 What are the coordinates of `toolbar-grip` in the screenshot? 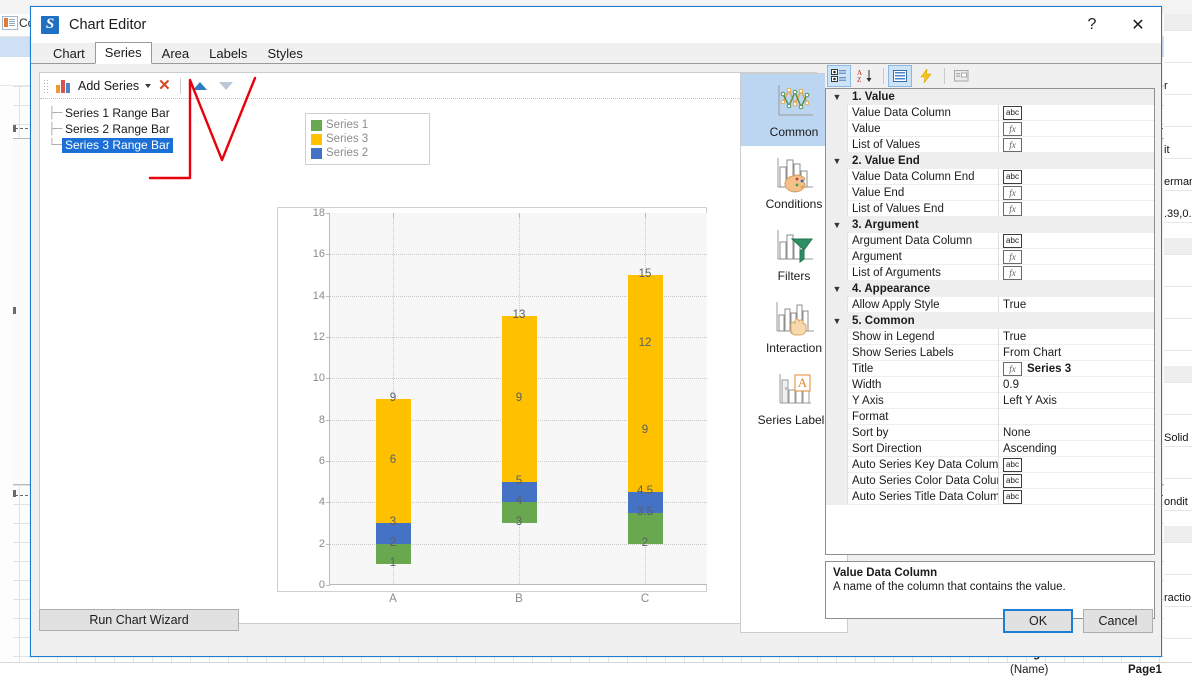 It's located at (45, 85).